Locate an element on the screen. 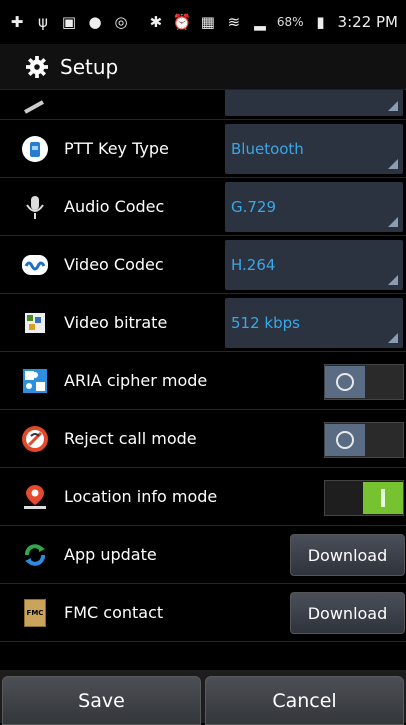 This screenshot has width=406, height=725. status-left: ✚ ψ ▣ ● ◎ is located at coordinates (69, 22).